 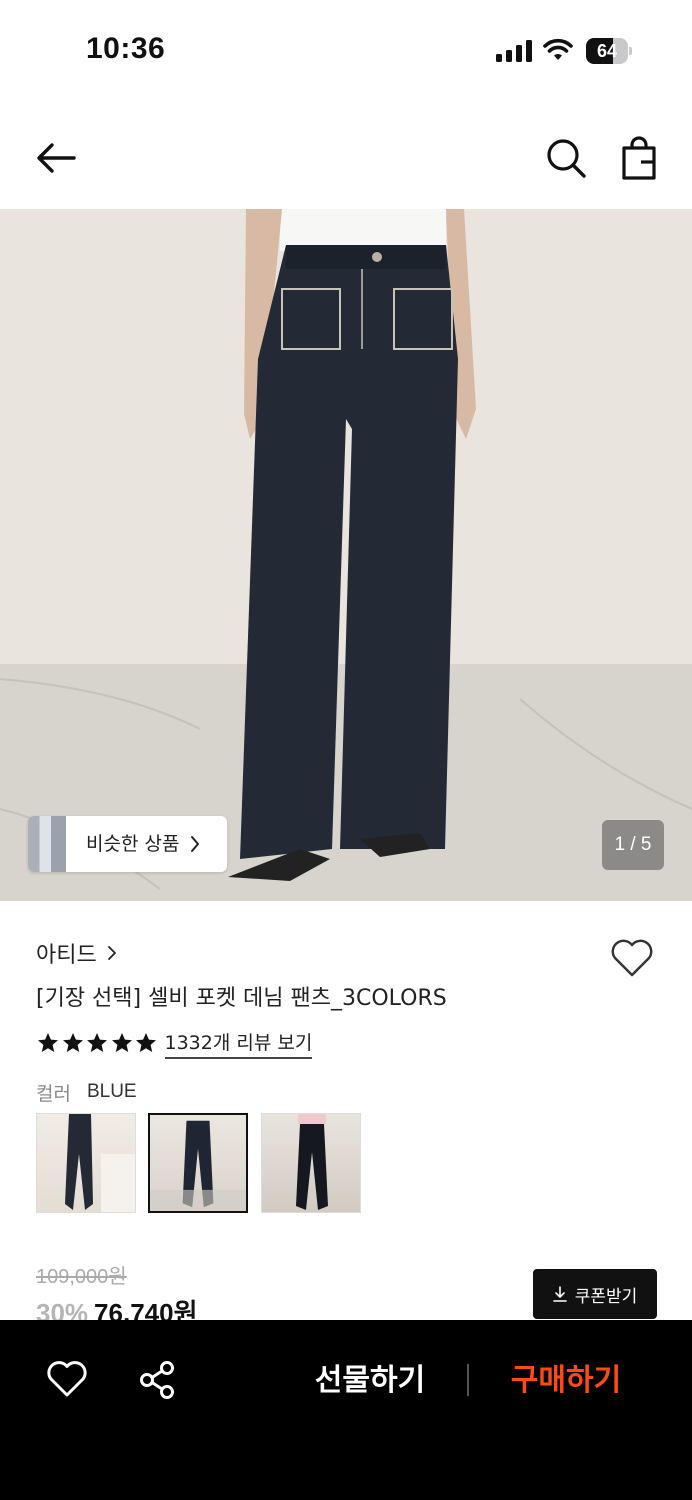 What do you see at coordinates (346, 158) in the screenshot?
I see `nav-bar` at bounding box center [346, 158].